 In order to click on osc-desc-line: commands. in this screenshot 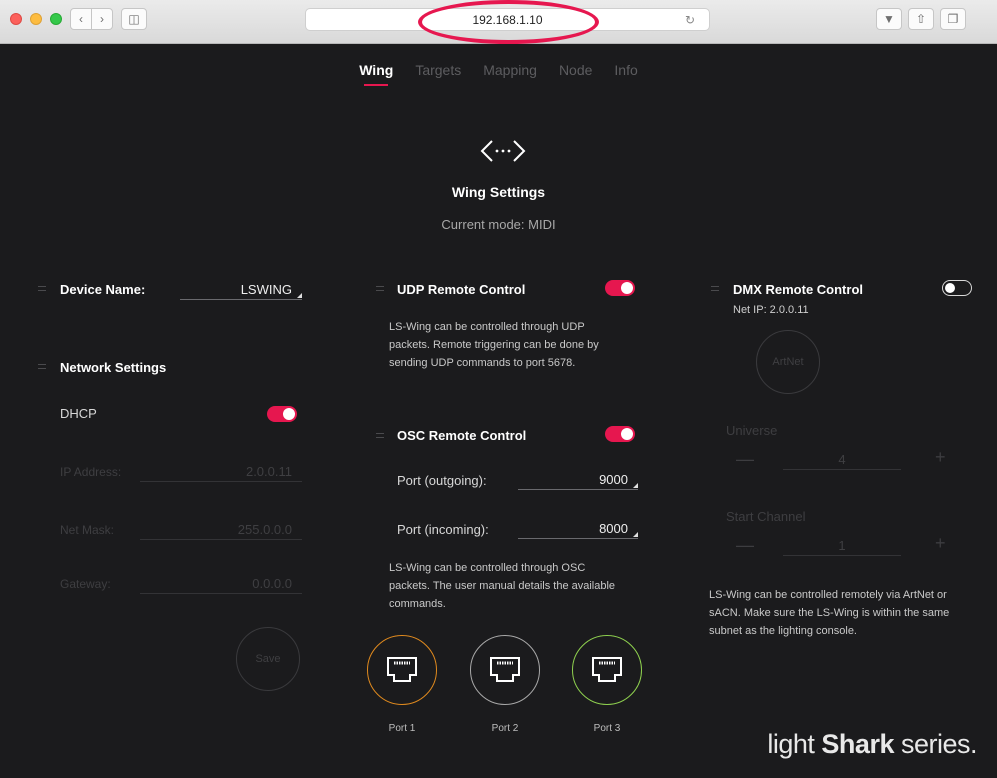, I will do `click(417, 604)`.